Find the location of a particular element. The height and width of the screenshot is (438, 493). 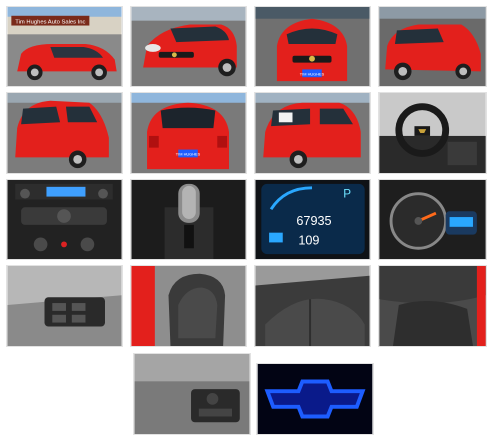

photo-front-three-quarter is located at coordinates (188, 46).